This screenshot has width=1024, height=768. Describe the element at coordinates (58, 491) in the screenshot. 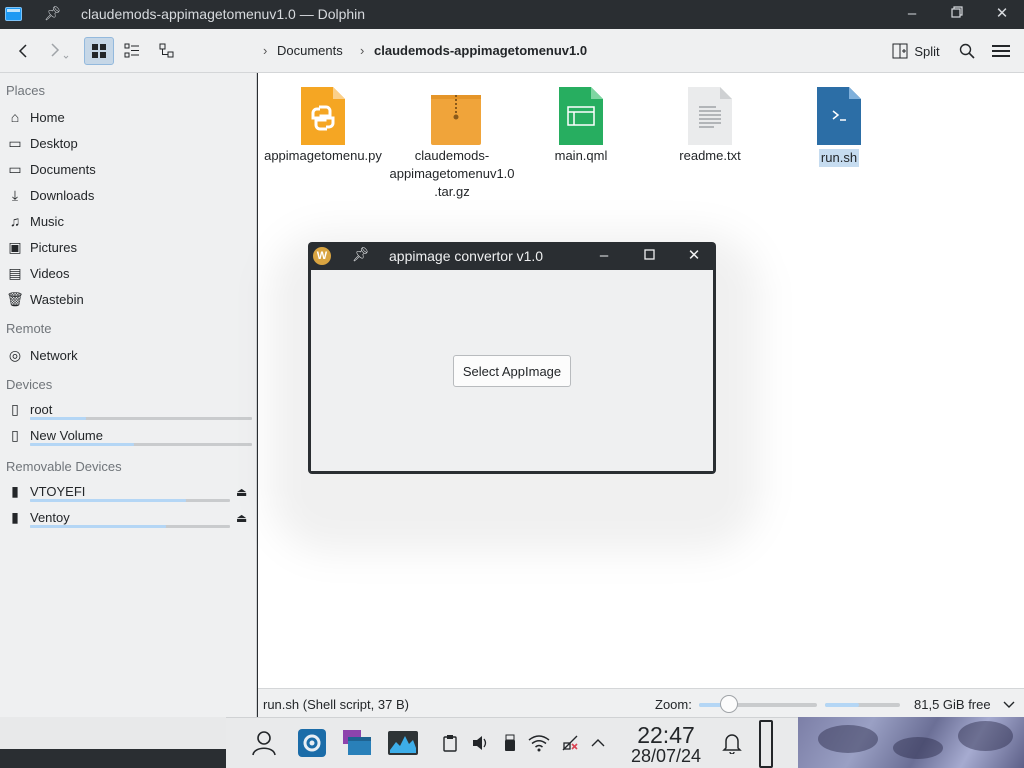

I see `sidebar-item-label: VTOYEFI` at that location.